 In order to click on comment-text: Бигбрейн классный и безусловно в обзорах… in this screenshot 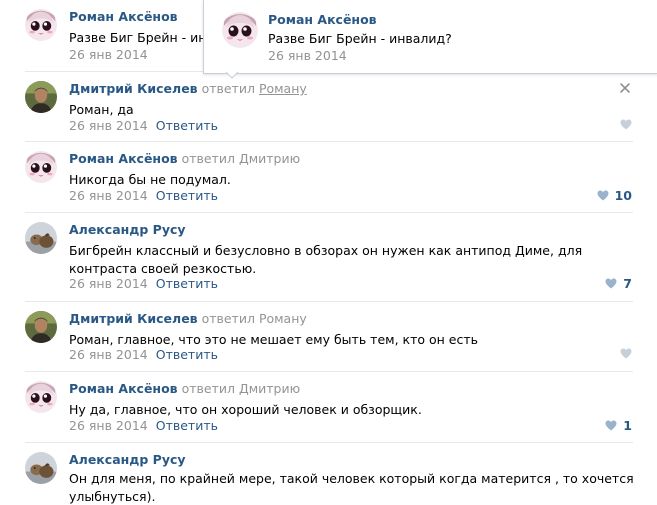, I will do `click(326, 259)`.